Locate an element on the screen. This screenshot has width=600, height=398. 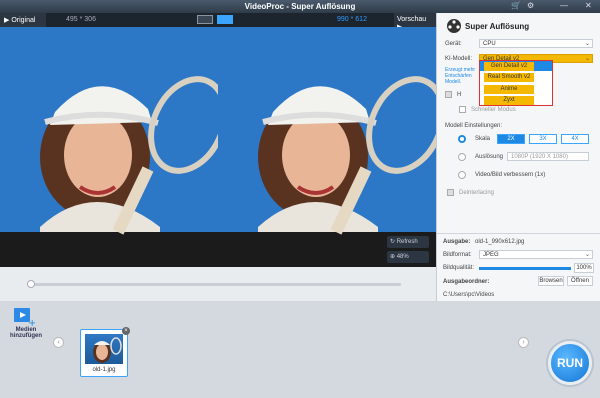
hidden-row-label: H is located at coordinates (459, 95).